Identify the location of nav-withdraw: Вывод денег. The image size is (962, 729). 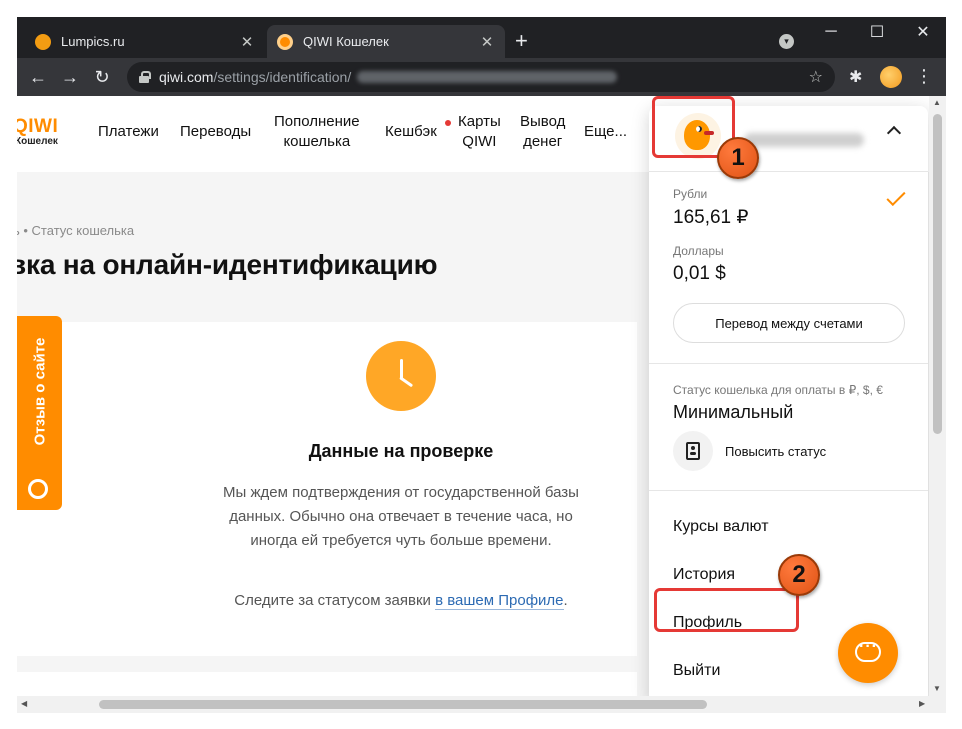
(542, 132).